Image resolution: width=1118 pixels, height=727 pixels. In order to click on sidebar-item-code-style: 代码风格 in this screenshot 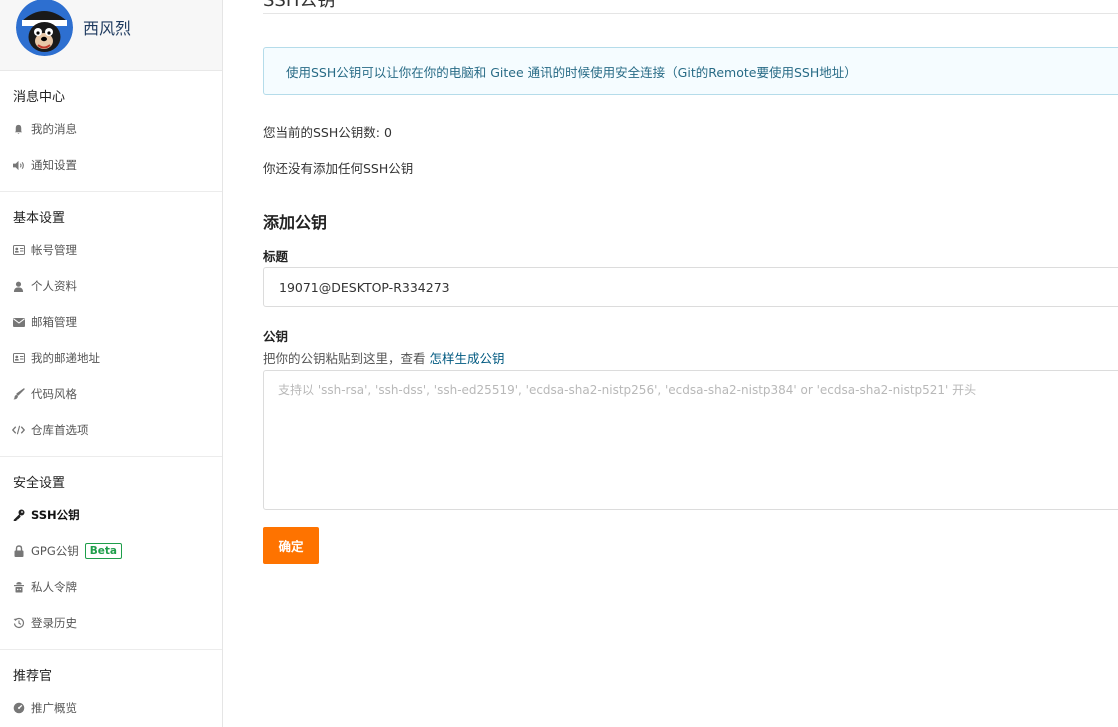, I will do `click(111, 394)`.